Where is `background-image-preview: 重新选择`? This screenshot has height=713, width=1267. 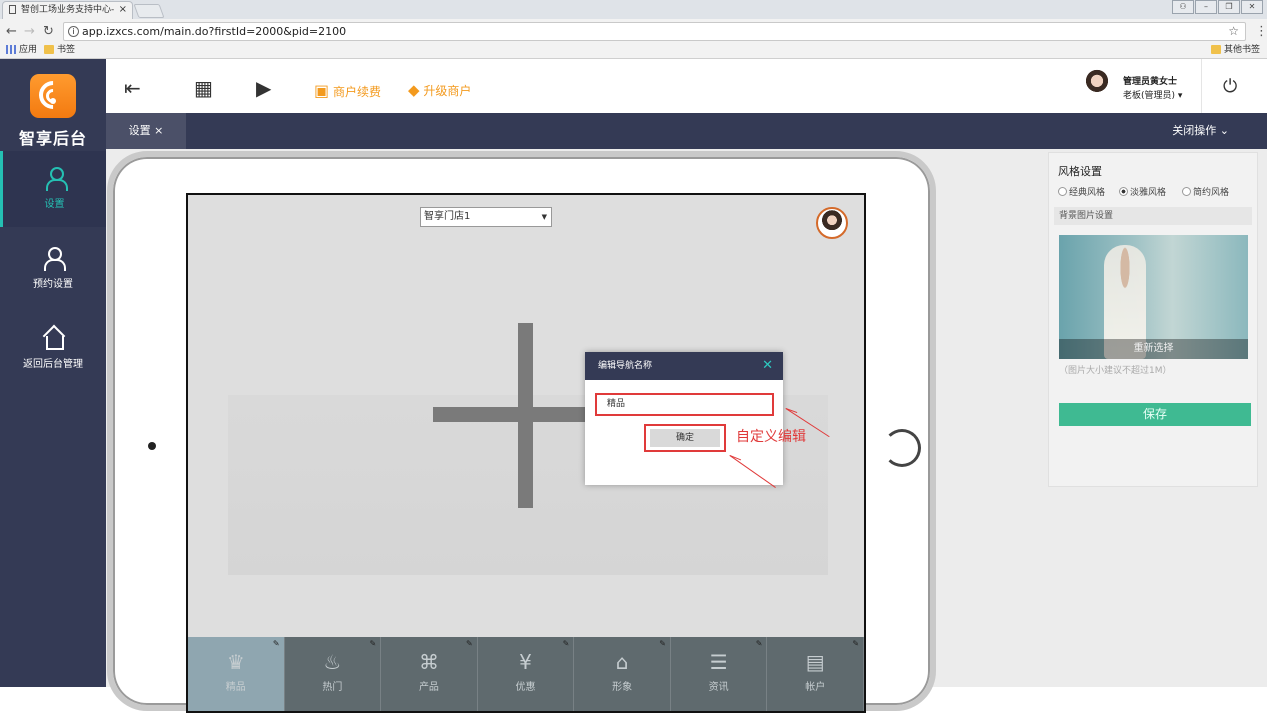
background-image-preview: 重新选择 is located at coordinates (1153, 297).